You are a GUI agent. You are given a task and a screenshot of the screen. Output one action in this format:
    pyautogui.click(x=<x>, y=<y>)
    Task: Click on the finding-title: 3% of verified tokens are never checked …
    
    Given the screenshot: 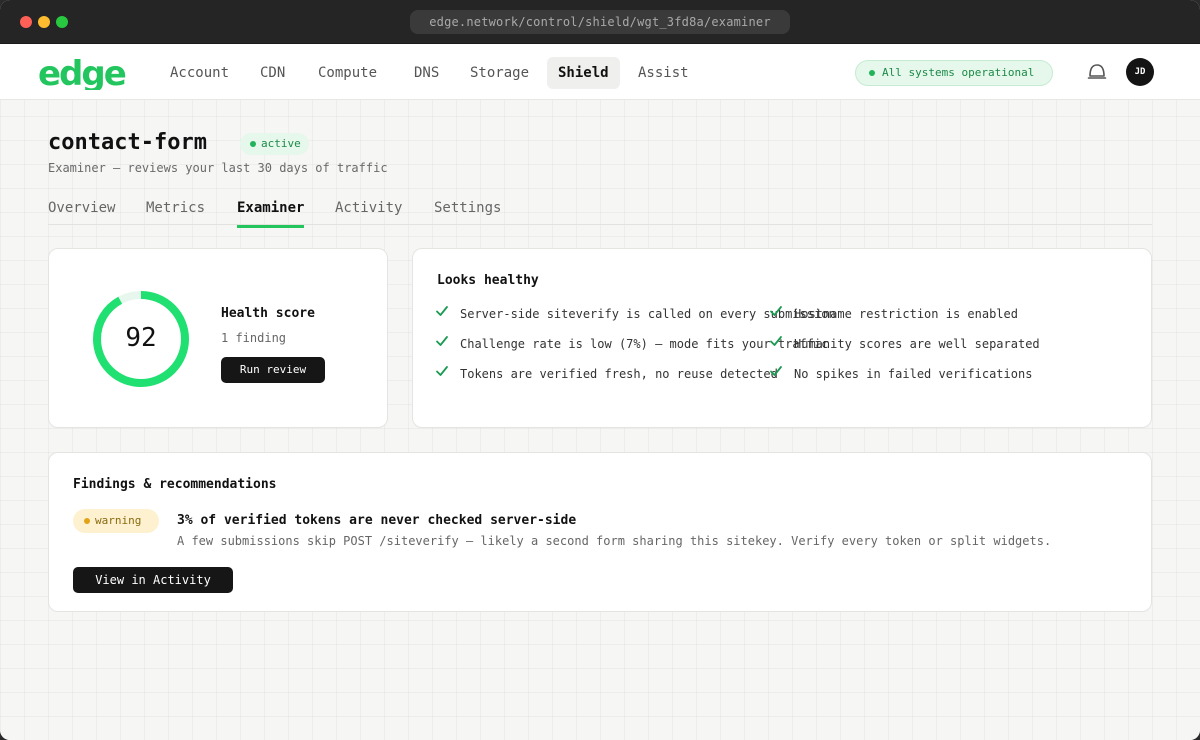 What is the action you would take?
    pyautogui.click(x=377, y=520)
    